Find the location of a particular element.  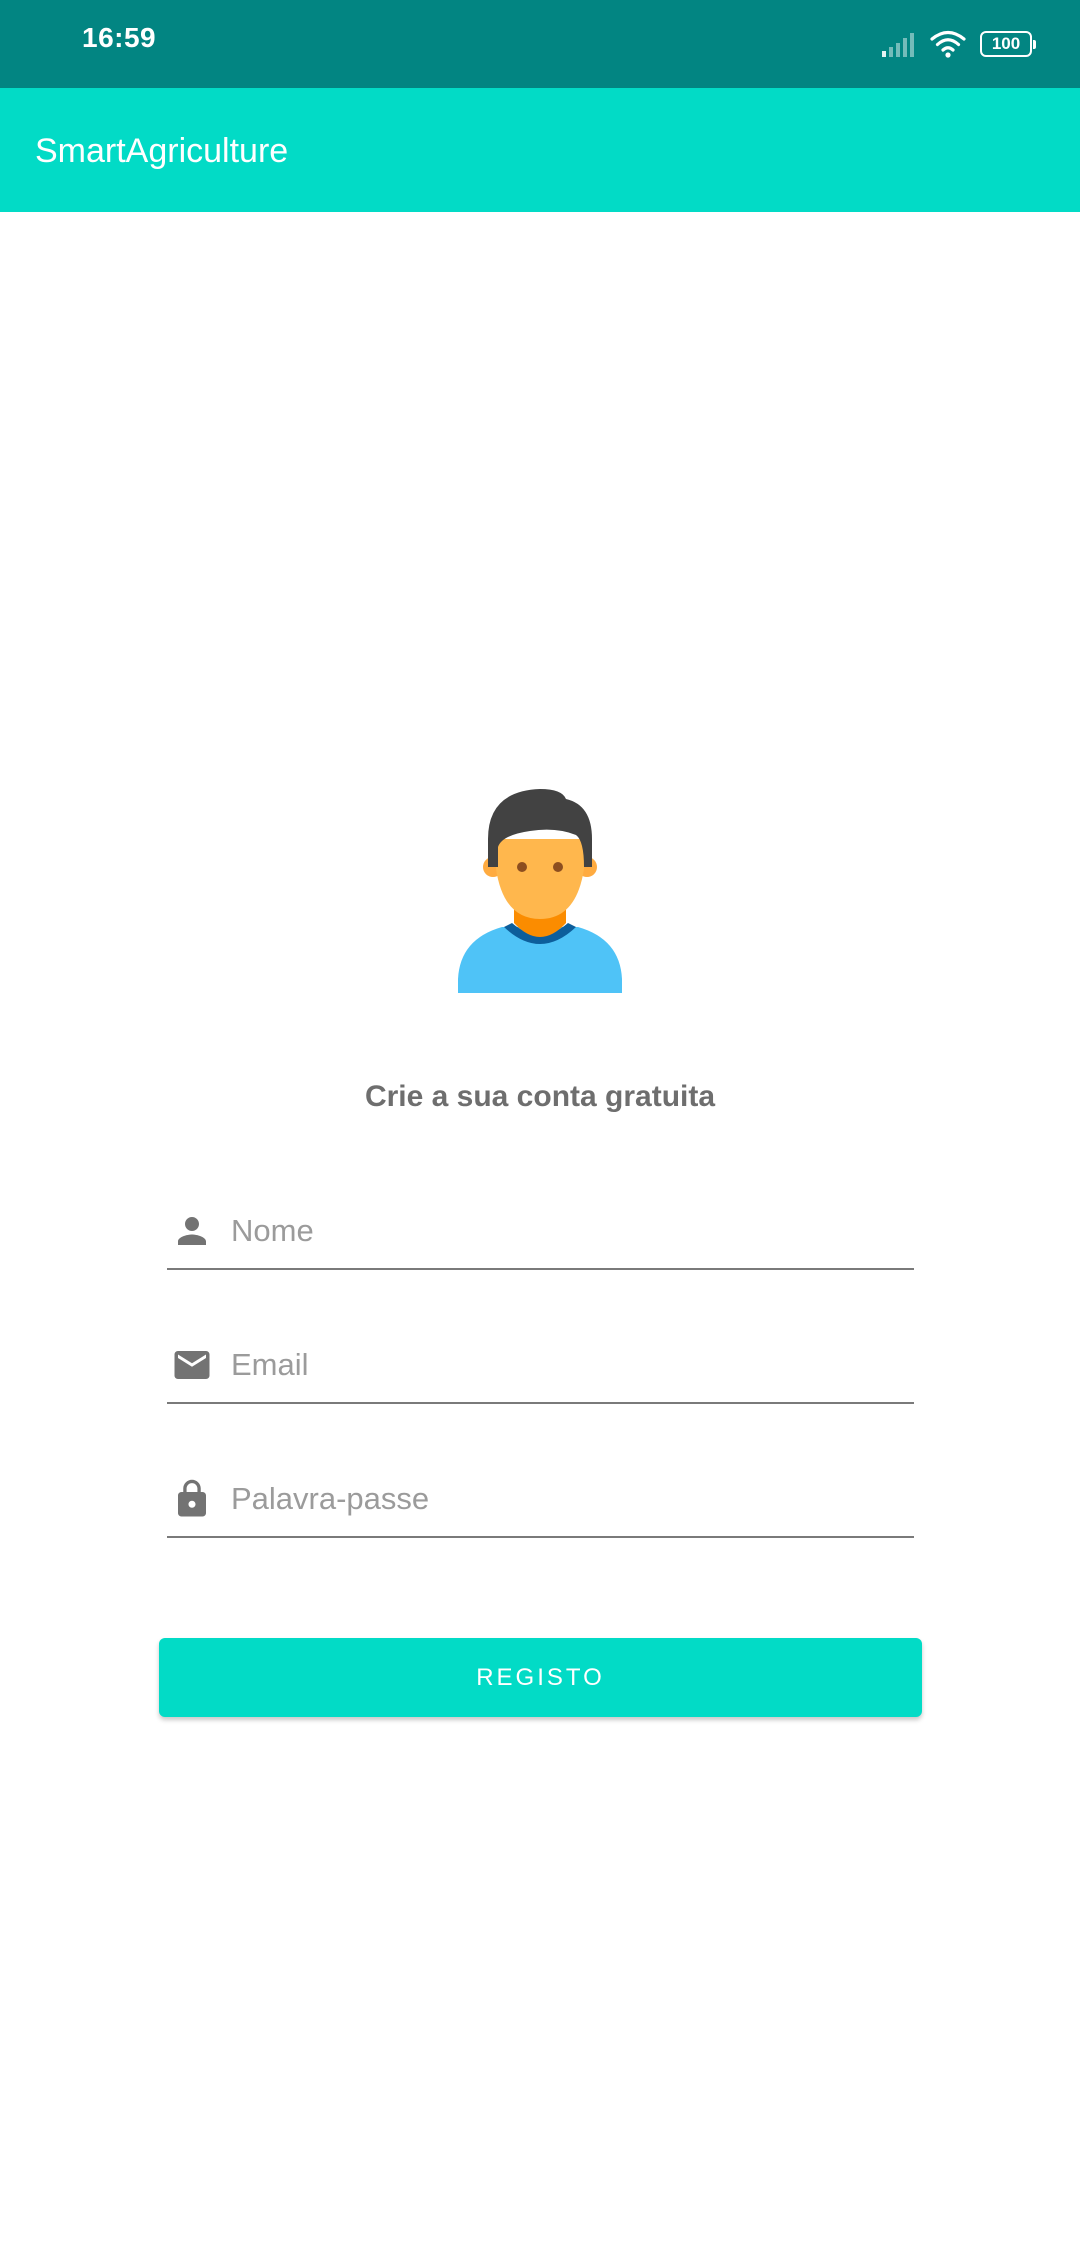

name-field is located at coordinates (540, 1229).